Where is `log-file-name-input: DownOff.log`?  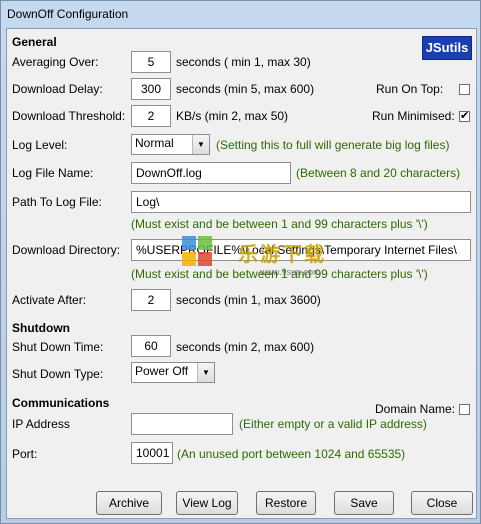 log-file-name-input: DownOff.log is located at coordinates (211, 173).